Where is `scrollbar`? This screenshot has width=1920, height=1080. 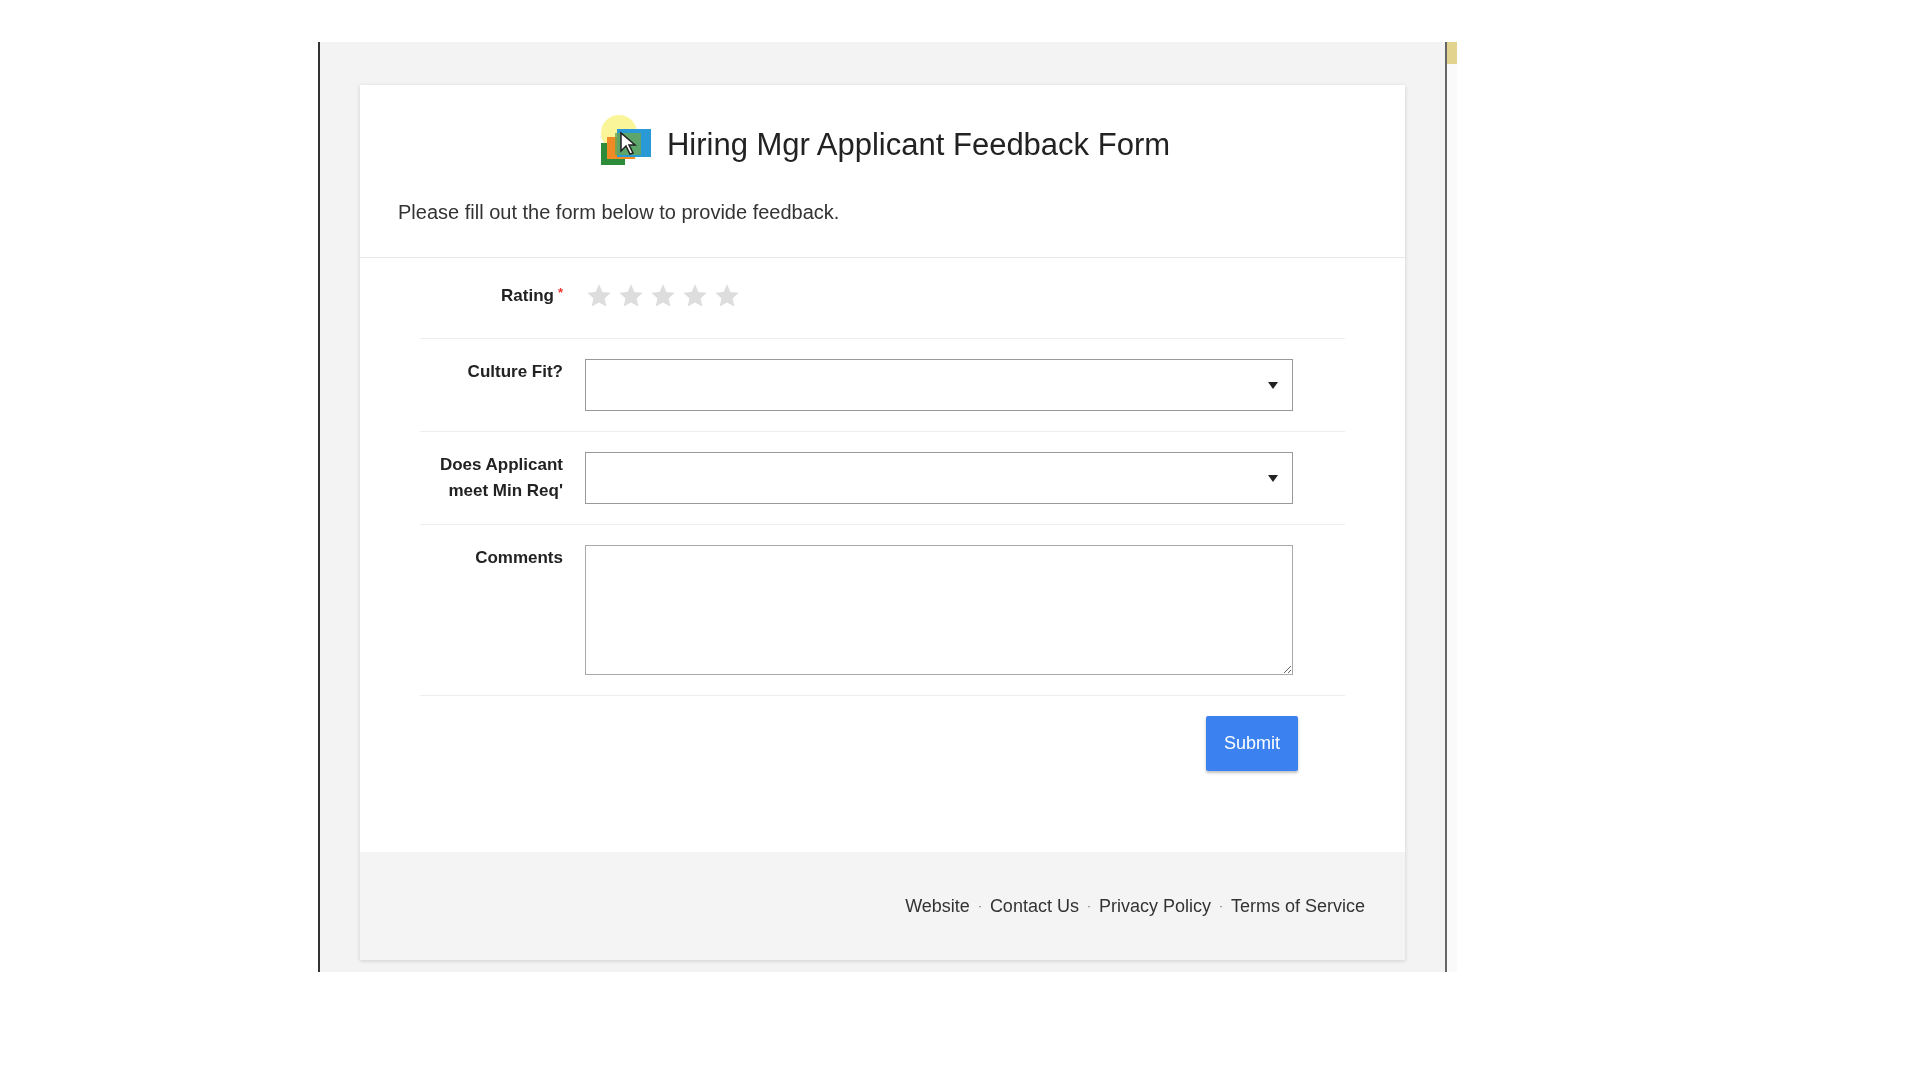
scrollbar is located at coordinates (1451, 507).